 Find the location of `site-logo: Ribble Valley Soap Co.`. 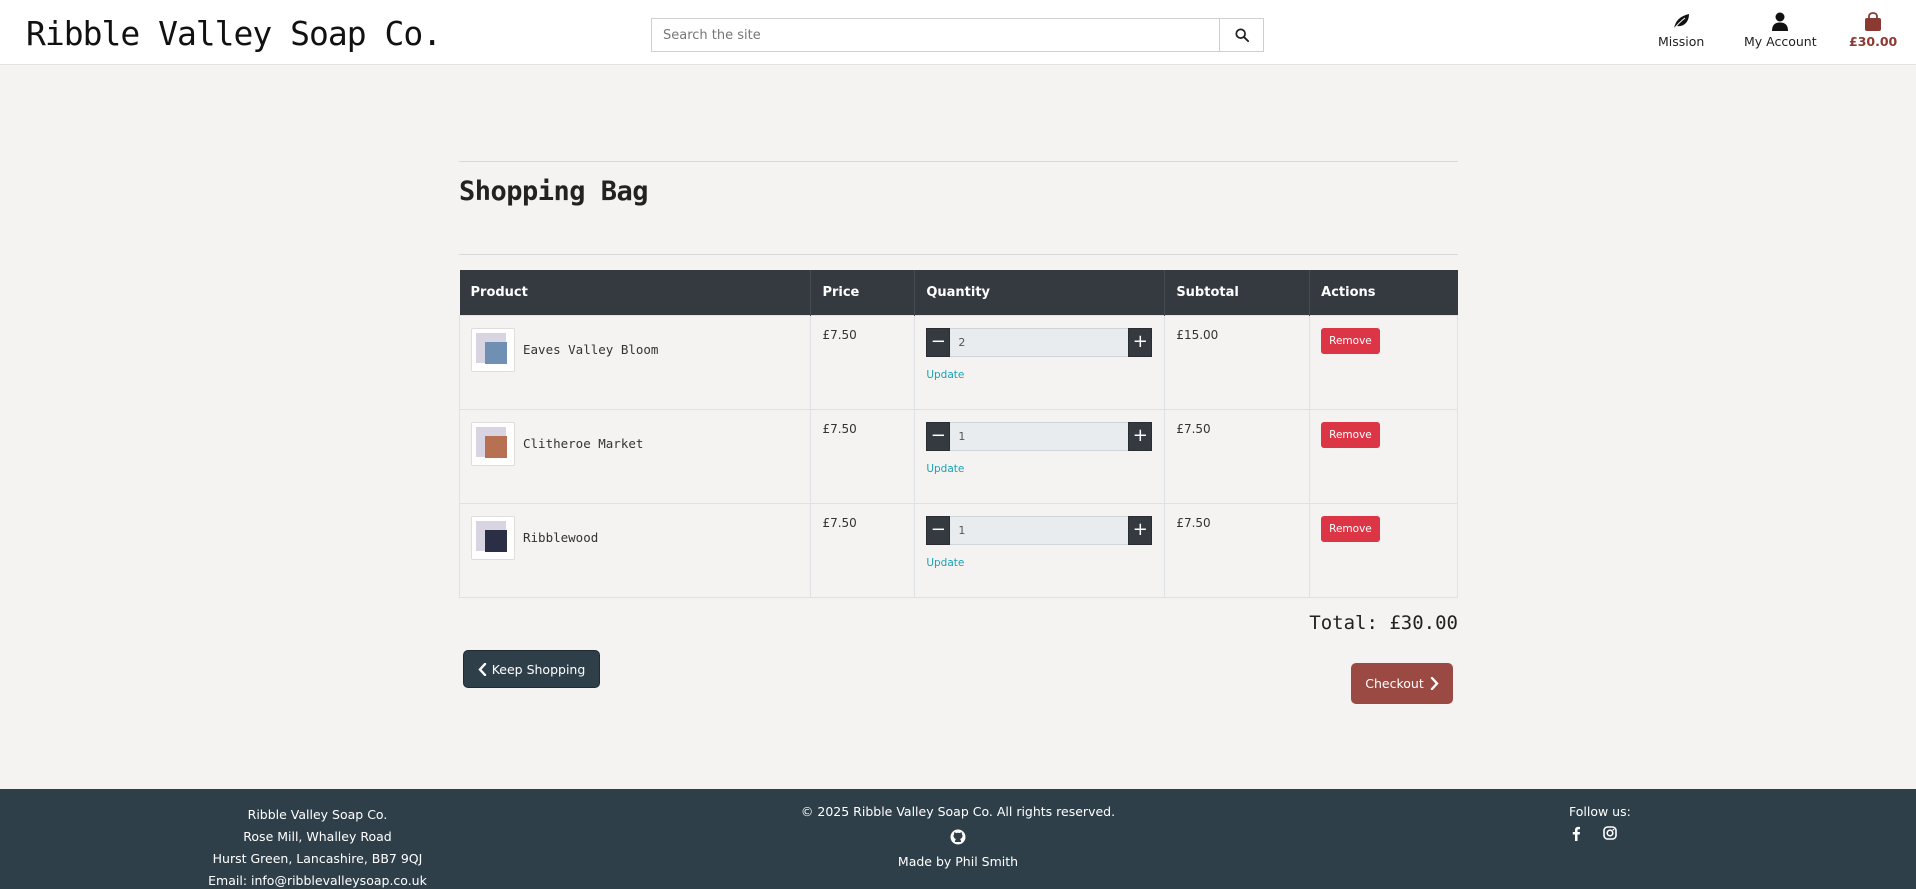

site-logo: Ribble Valley Soap Co. is located at coordinates (234, 33).